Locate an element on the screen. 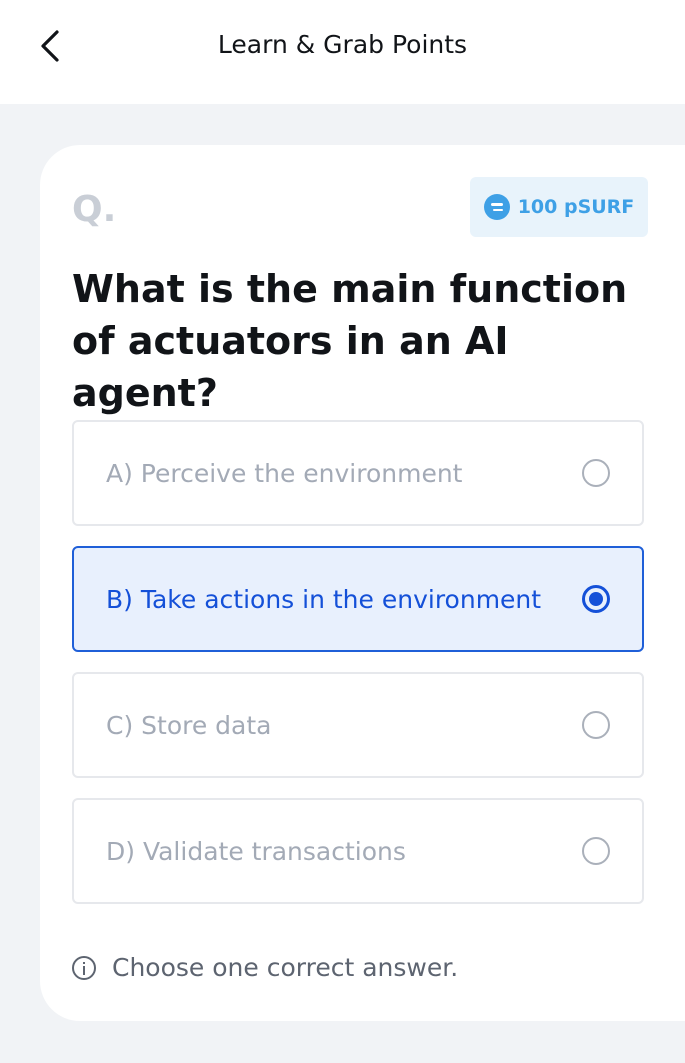 This screenshot has width=685, height=1063. app-header: Learn & Grab Points is located at coordinates (342, 52).